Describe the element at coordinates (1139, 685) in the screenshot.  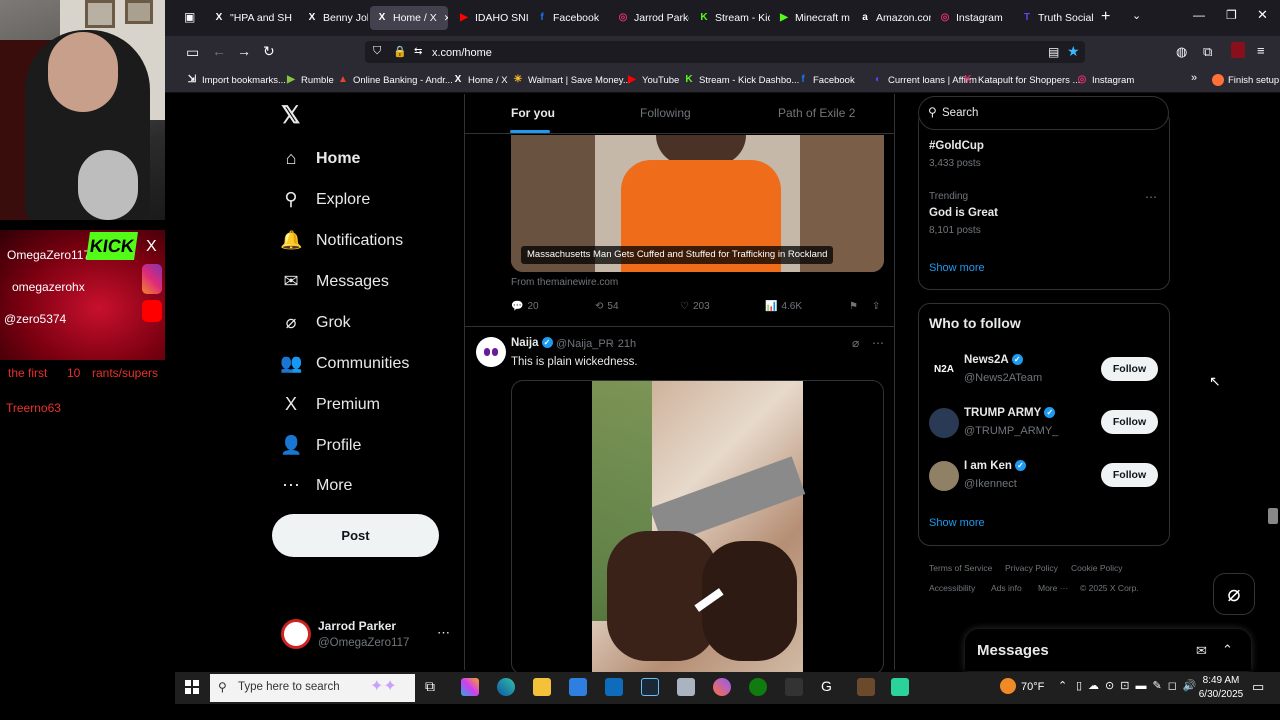
I see `tray-icons: ▯☁⊙⊡▬✎◻🔊` at that location.